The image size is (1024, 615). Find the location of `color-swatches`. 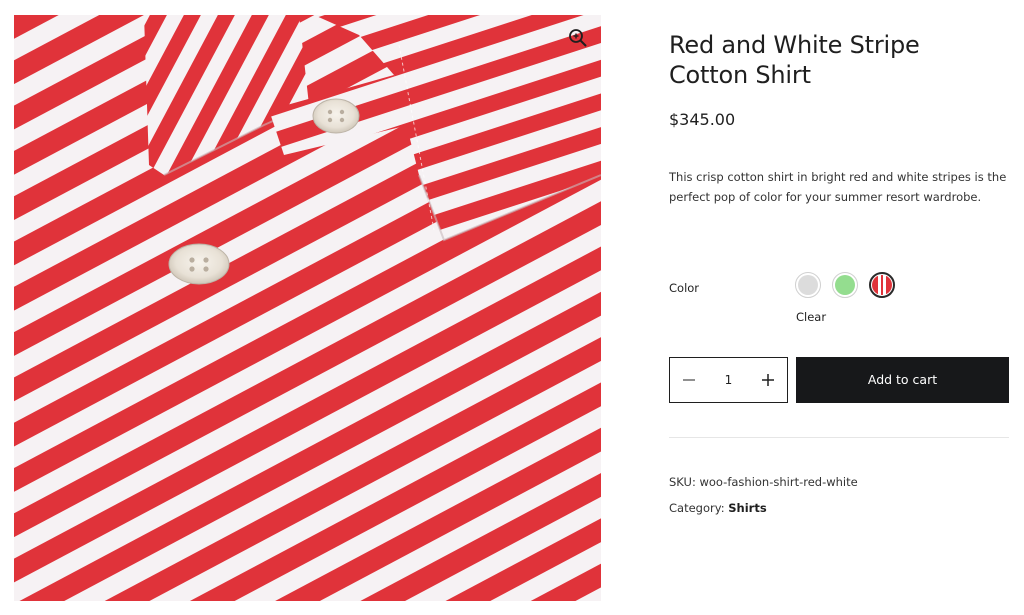

color-swatches is located at coordinates (845, 285).